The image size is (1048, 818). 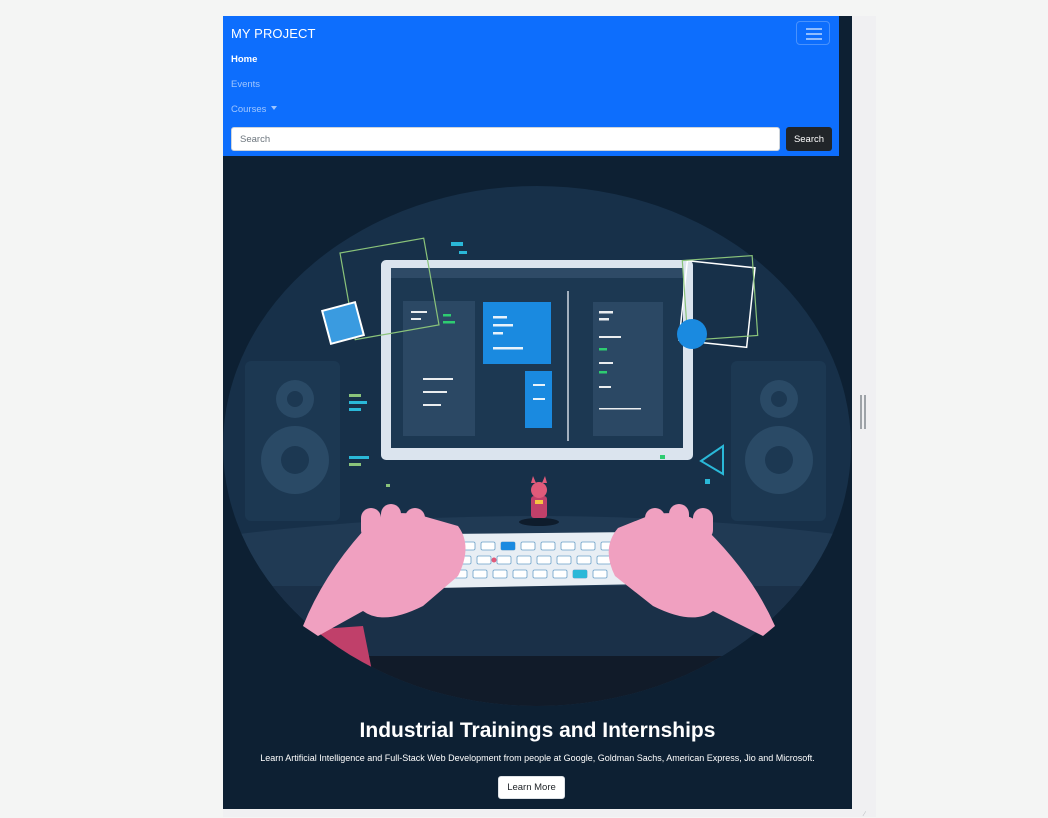 I want to click on navbar: MY PROJECT Home Events Courses Search, so click(x=531, y=86).